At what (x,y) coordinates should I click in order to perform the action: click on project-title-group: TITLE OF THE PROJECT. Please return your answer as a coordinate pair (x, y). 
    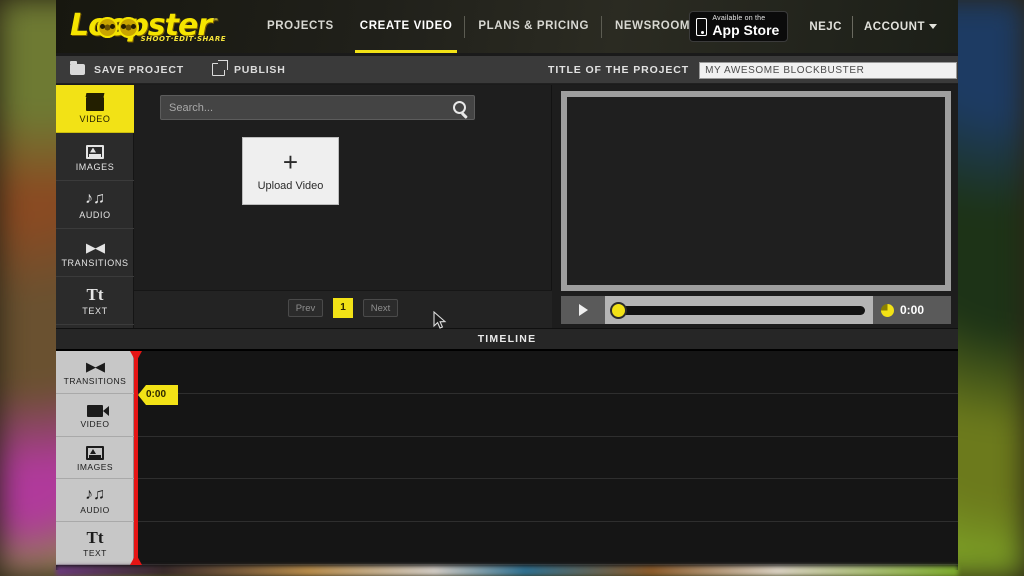
    Looking at the image, I should click on (753, 70).